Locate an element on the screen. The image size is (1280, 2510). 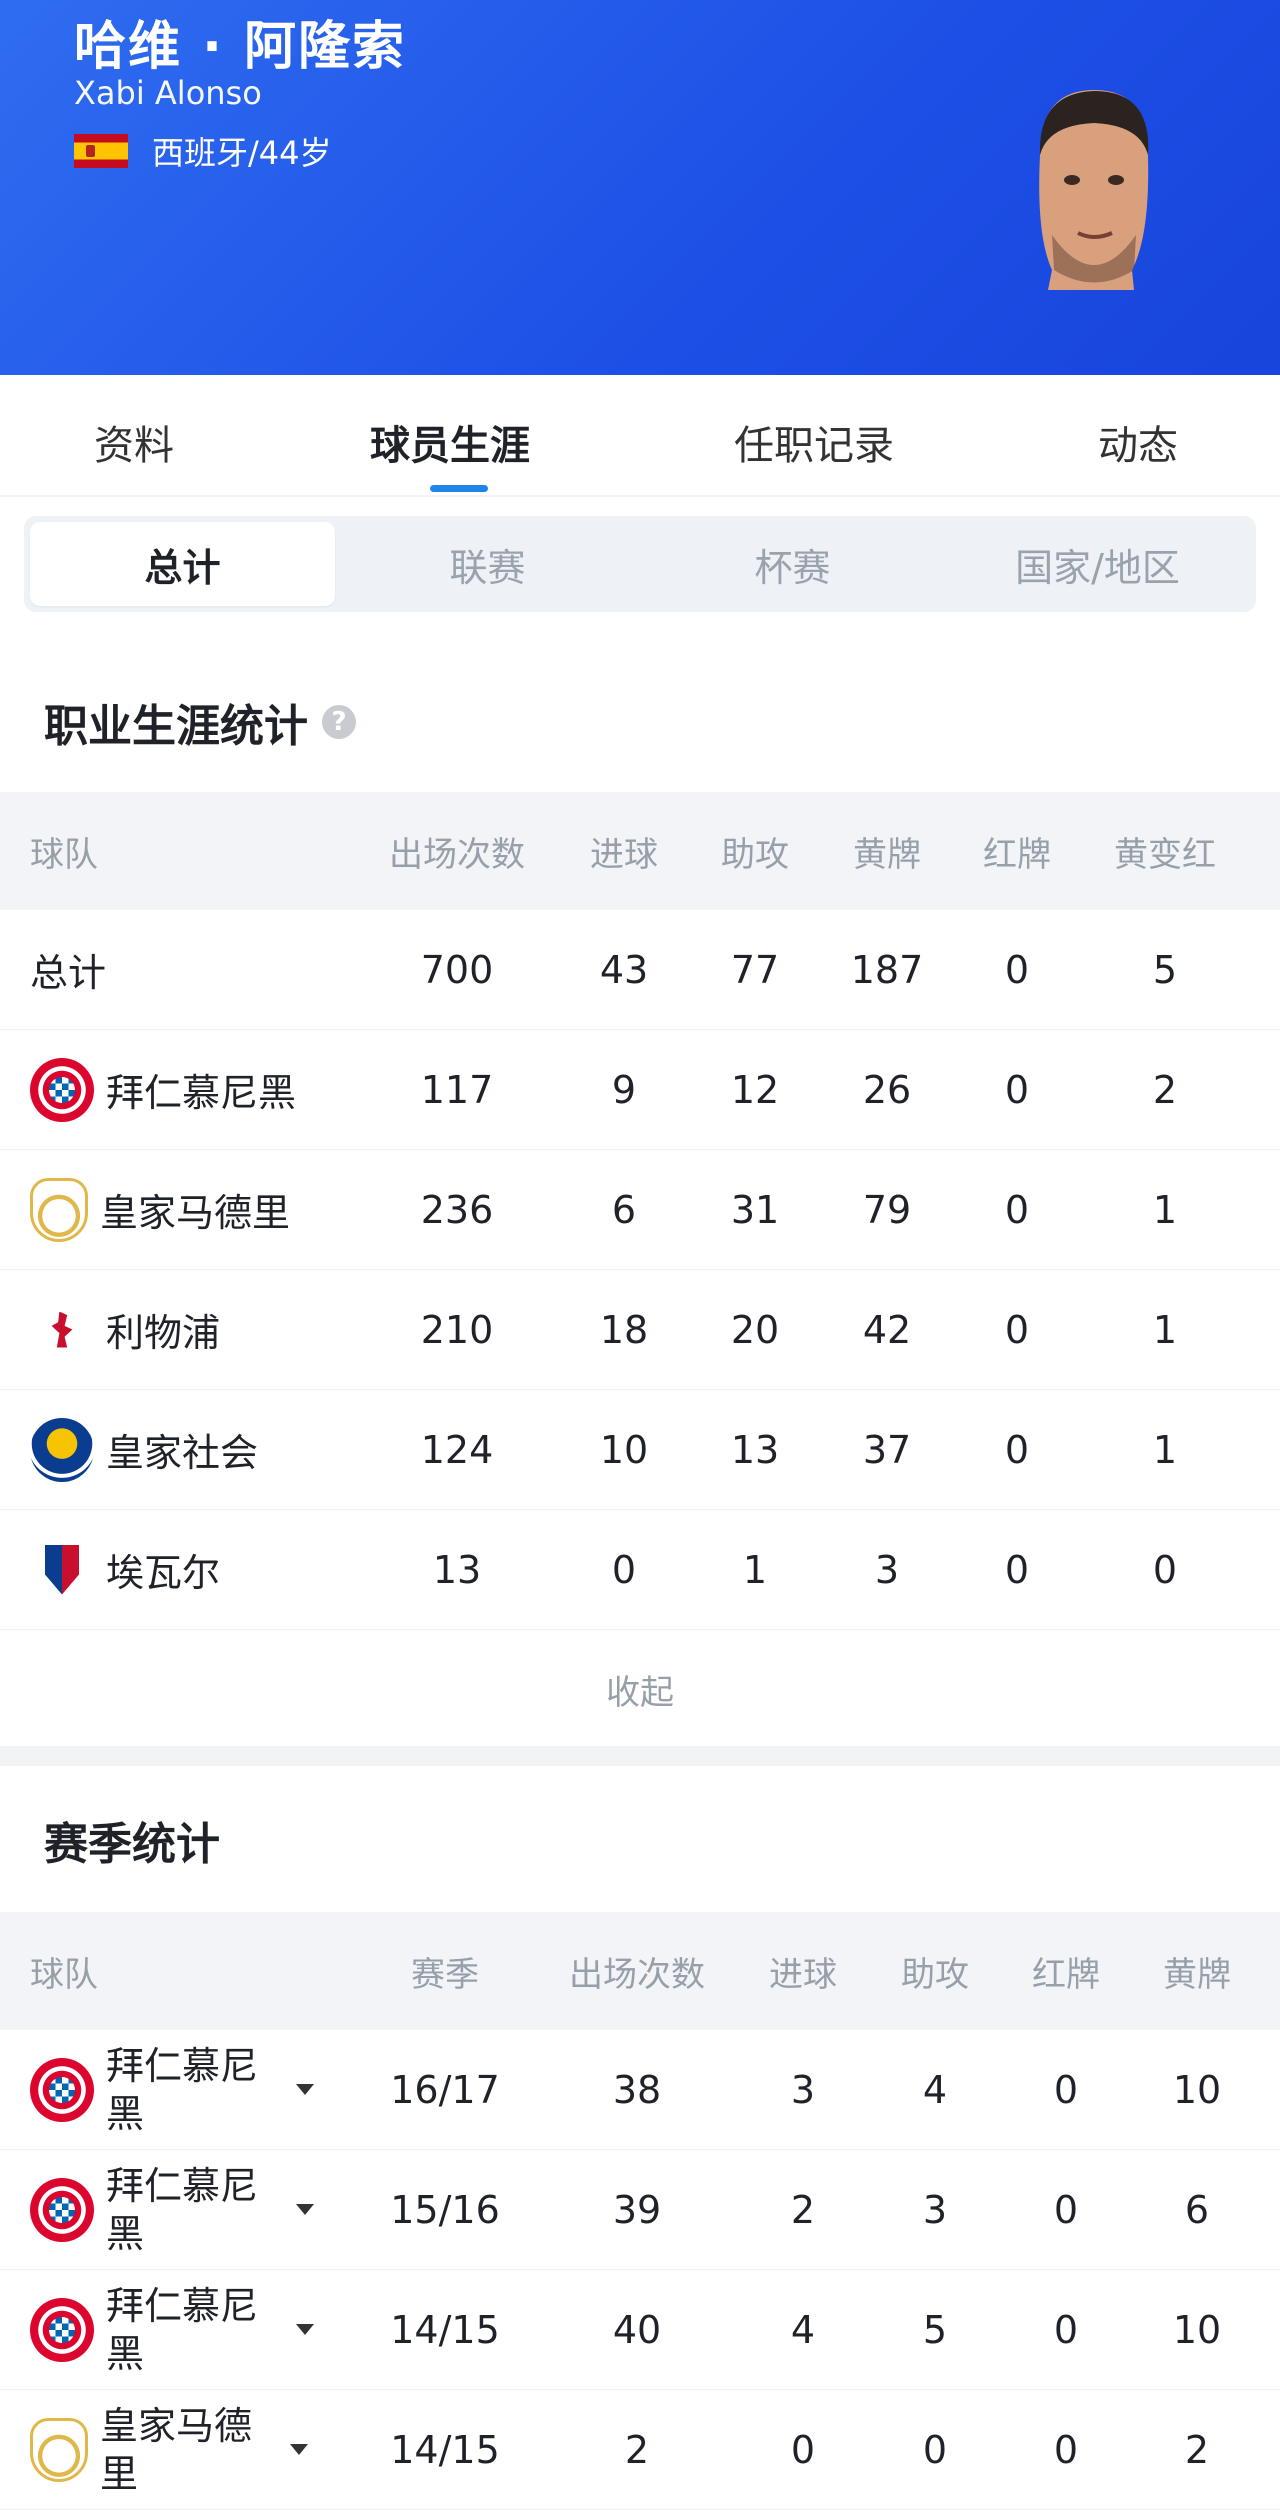
header-season: 赛季 is located at coordinates (445, 1974).